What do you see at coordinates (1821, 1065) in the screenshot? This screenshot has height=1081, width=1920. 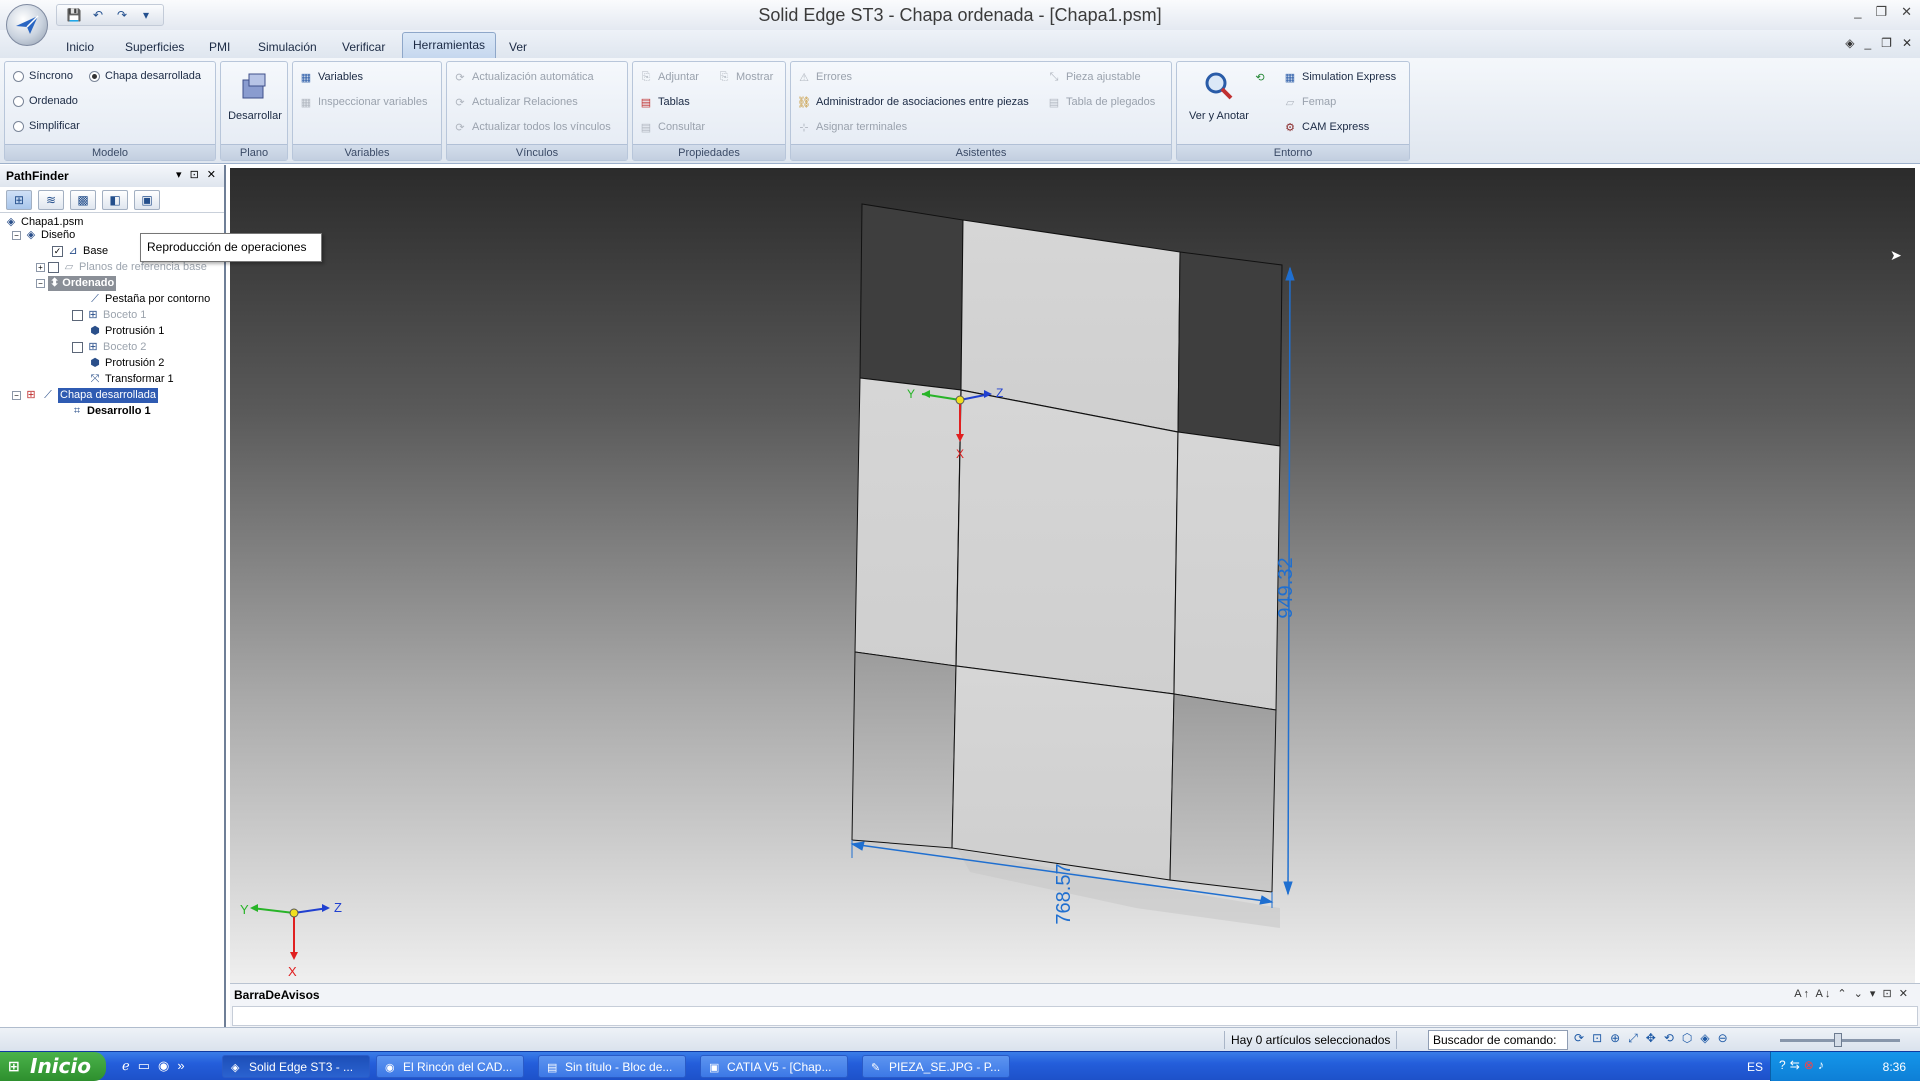 I see `tray-volume-icon: ♪` at bounding box center [1821, 1065].